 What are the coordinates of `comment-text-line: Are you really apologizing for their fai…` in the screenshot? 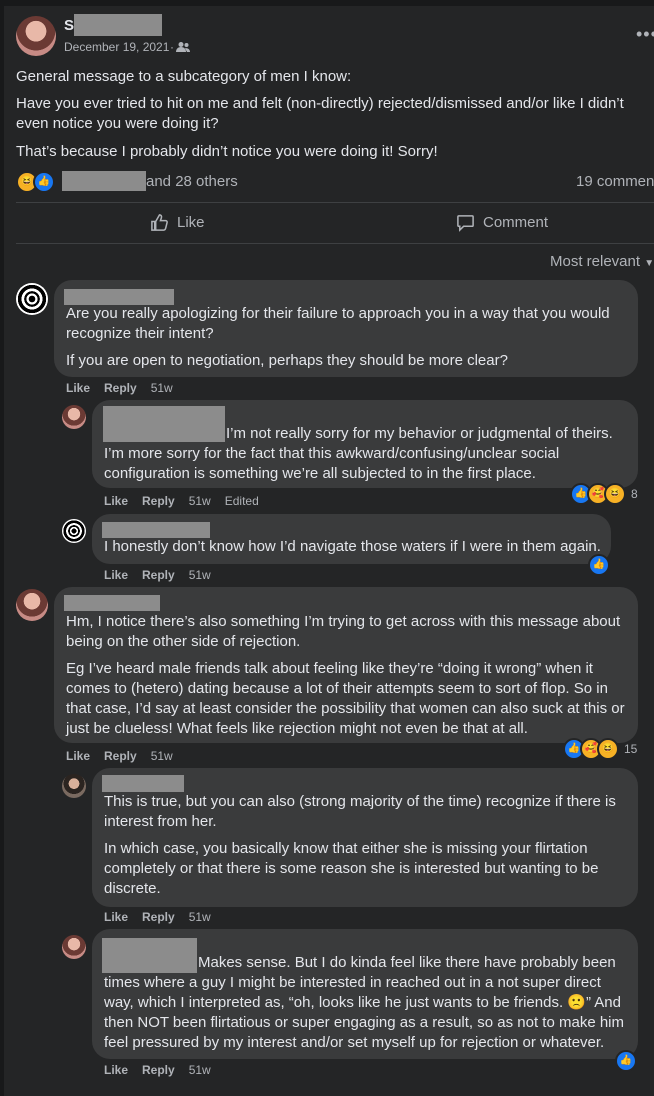 It's located at (338, 313).